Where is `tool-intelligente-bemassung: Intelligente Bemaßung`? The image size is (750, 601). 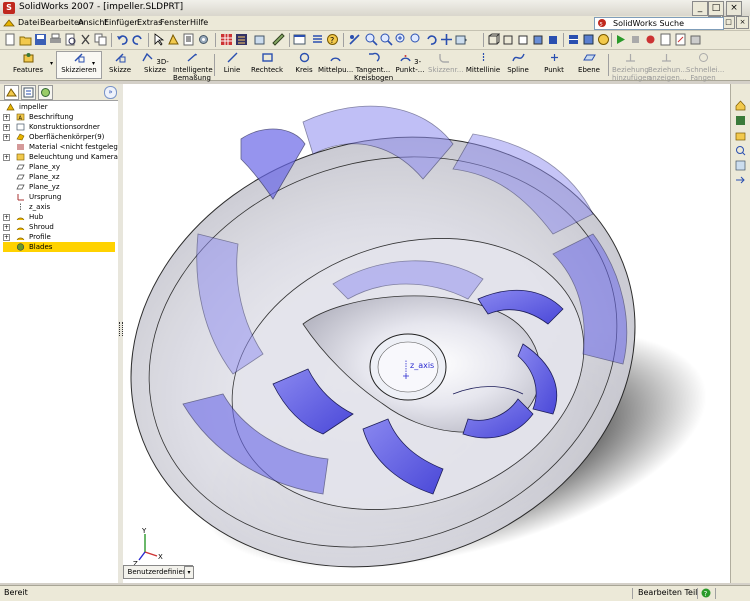 tool-intelligente-bemassung: Intelligente Bemaßung is located at coordinates (193, 67).